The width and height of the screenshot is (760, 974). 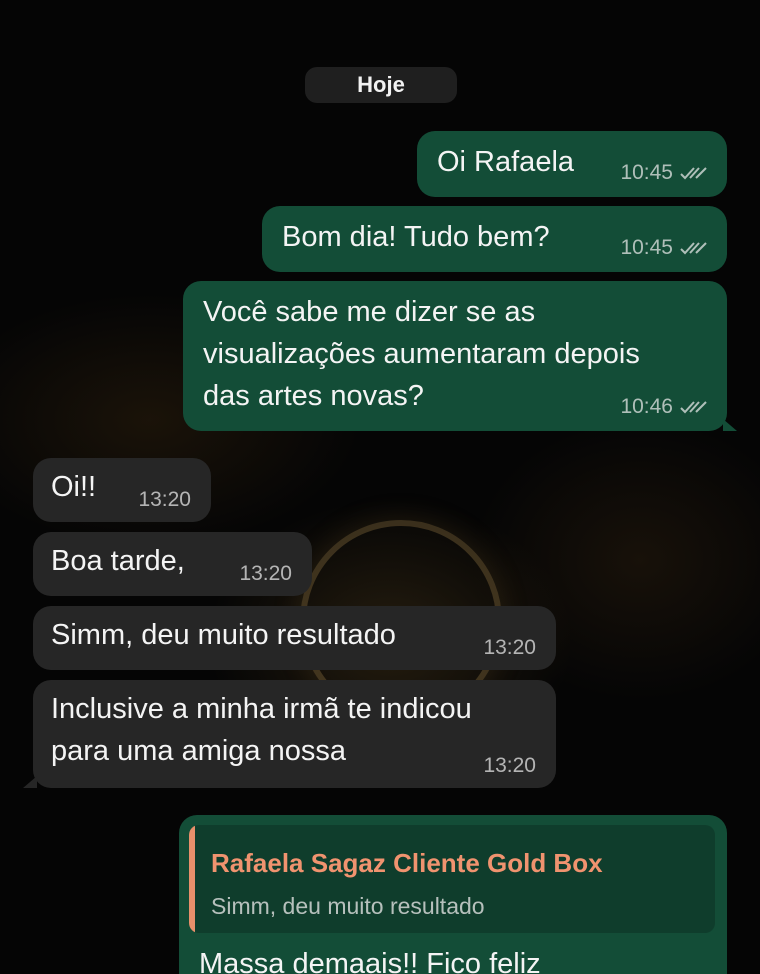 What do you see at coordinates (198, 751) in the screenshot?
I see `message-line: para uma amiga nossa` at bounding box center [198, 751].